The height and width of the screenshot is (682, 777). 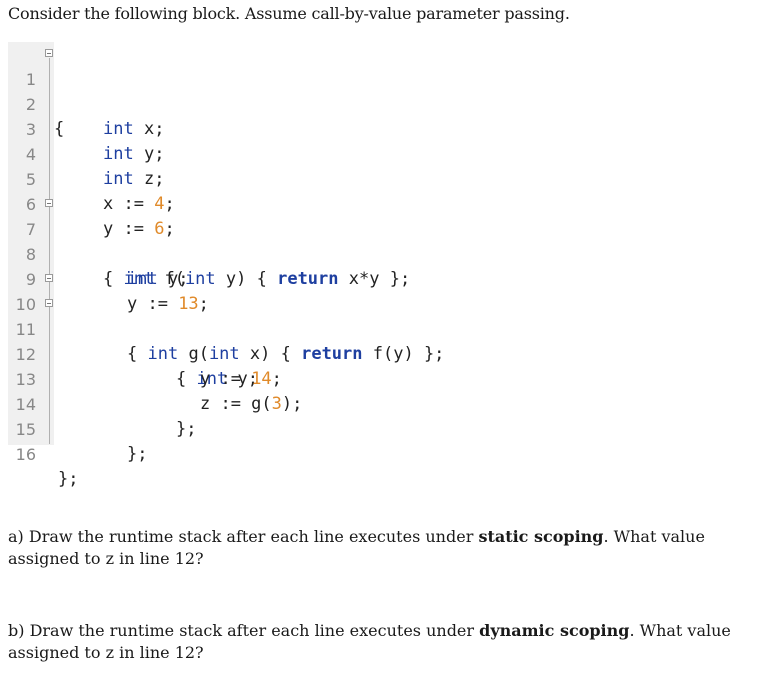 What do you see at coordinates (541, 536) in the screenshot?
I see `question-a-emphasis: static scoping` at bounding box center [541, 536].